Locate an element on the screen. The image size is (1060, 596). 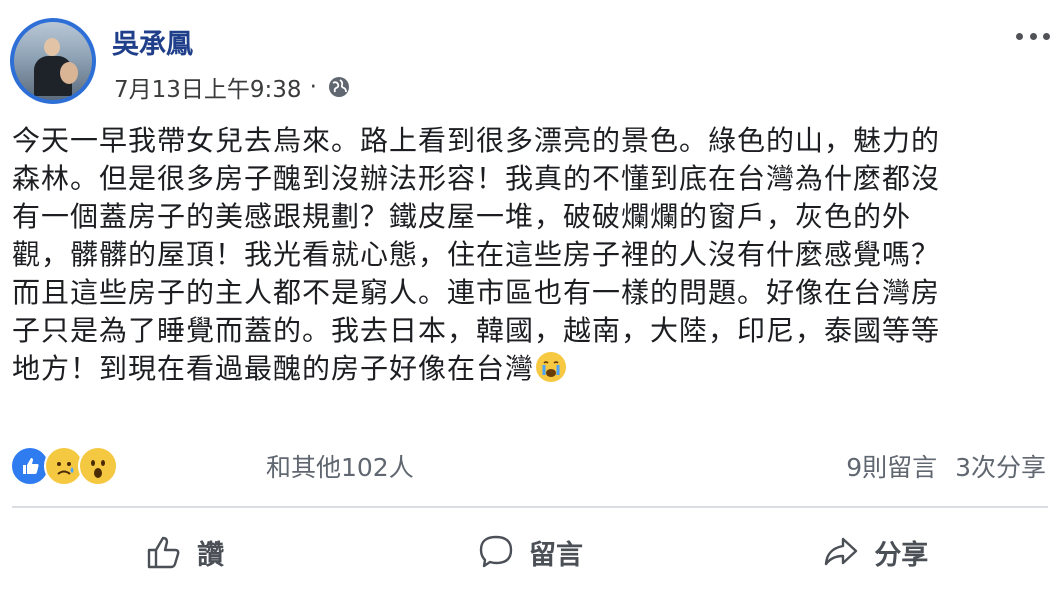
avatar-photo is located at coordinates (53, 61).